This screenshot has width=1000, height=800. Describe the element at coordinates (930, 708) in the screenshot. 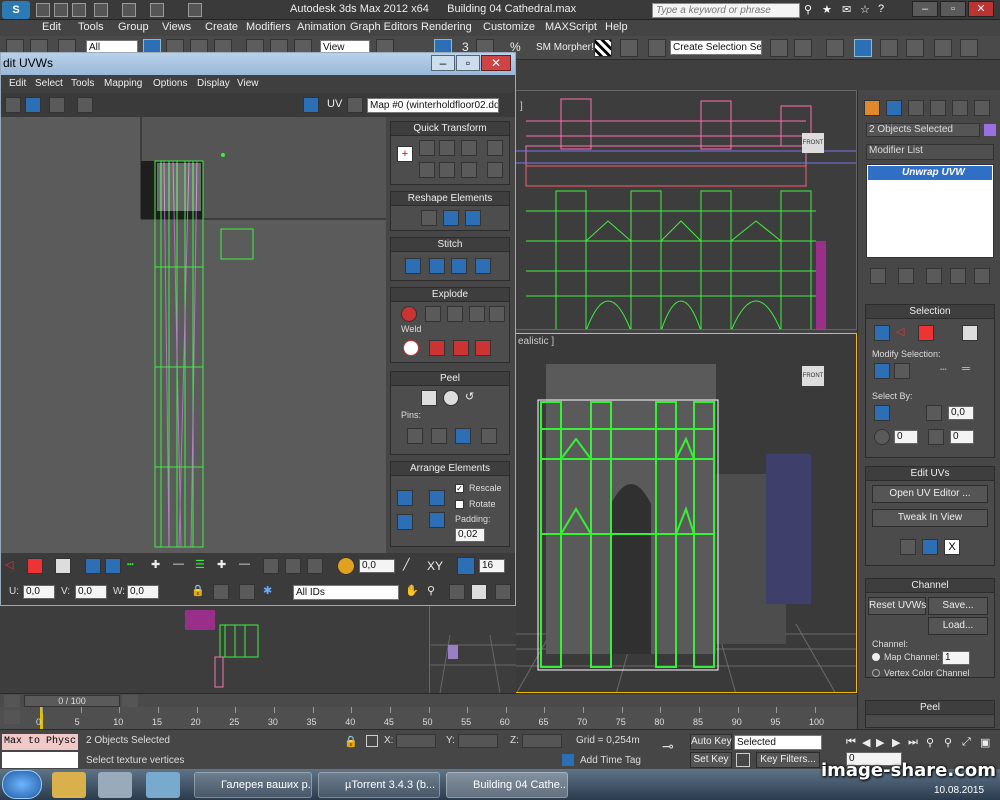

I see `peel-header: Peel` at that location.